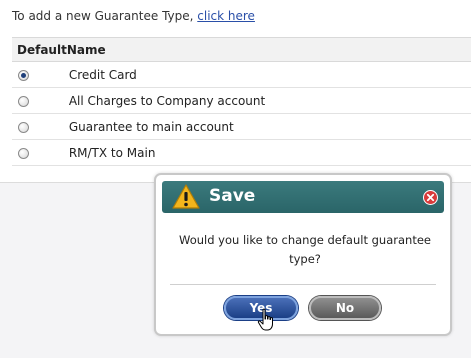  Describe the element at coordinates (268, 152) in the screenshot. I see `name-cell: RM/TX to Main` at that location.